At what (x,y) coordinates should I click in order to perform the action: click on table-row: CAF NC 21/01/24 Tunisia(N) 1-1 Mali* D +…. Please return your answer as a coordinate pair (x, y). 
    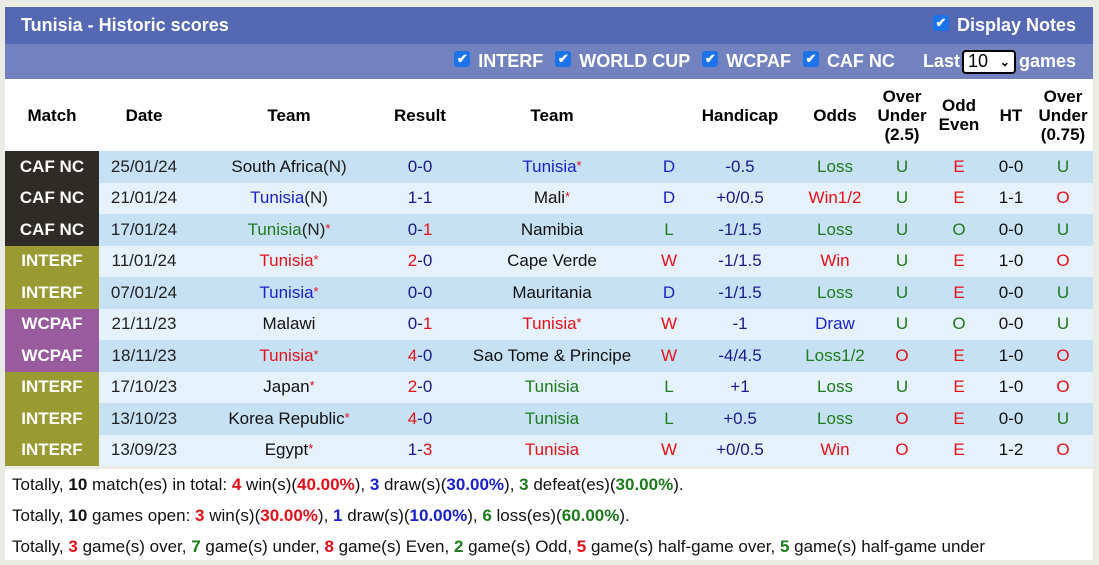
    Looking at the image, I should click on (549, 198).